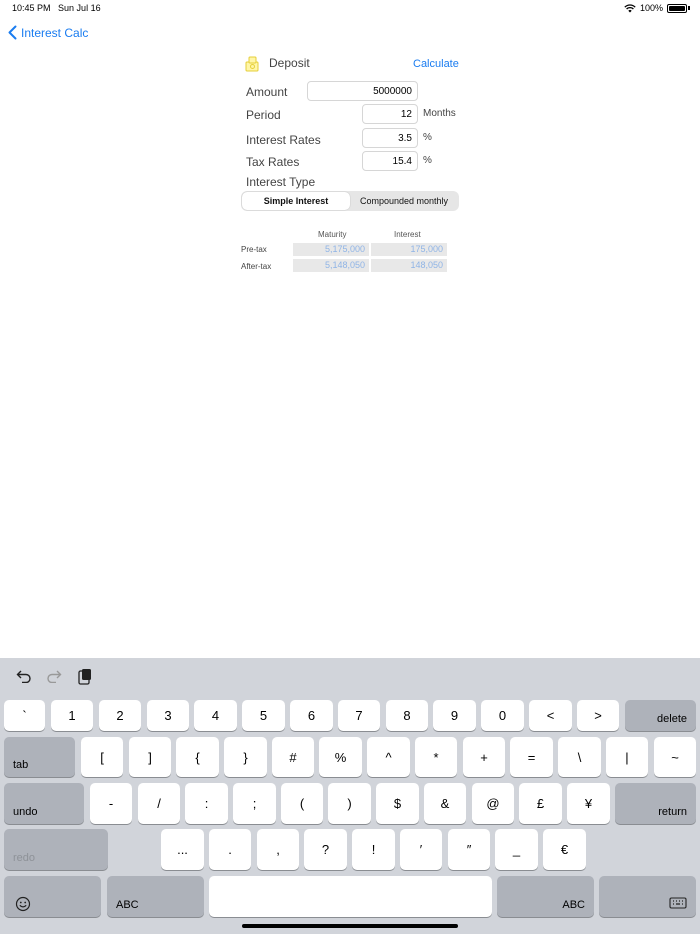  What do you see at coordinates (388, 757) in the screenshot?
I see `key-caret: ^` at bounding box center [388, 757].